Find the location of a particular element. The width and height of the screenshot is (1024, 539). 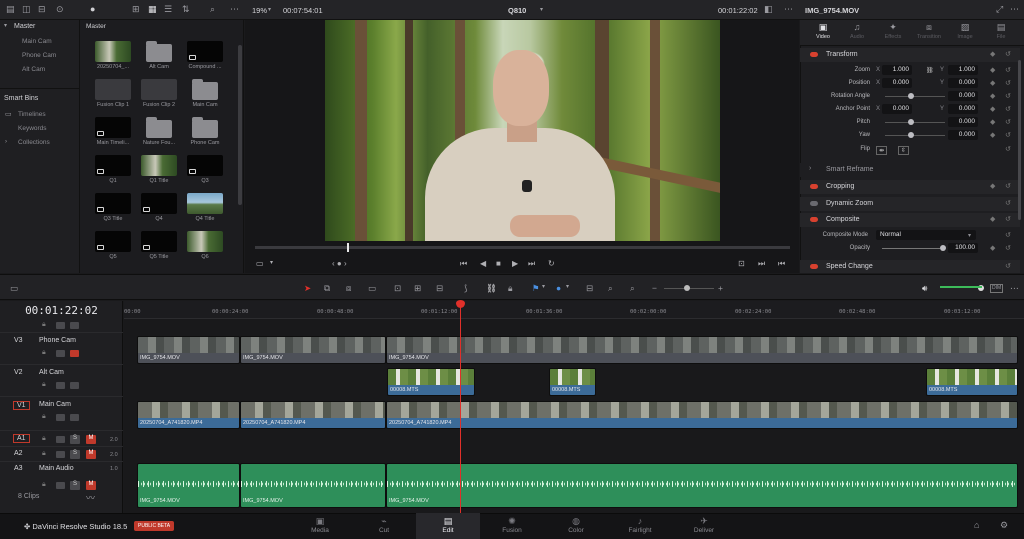

media-pool-clip: Q1 is located at coordinates (113, 169).